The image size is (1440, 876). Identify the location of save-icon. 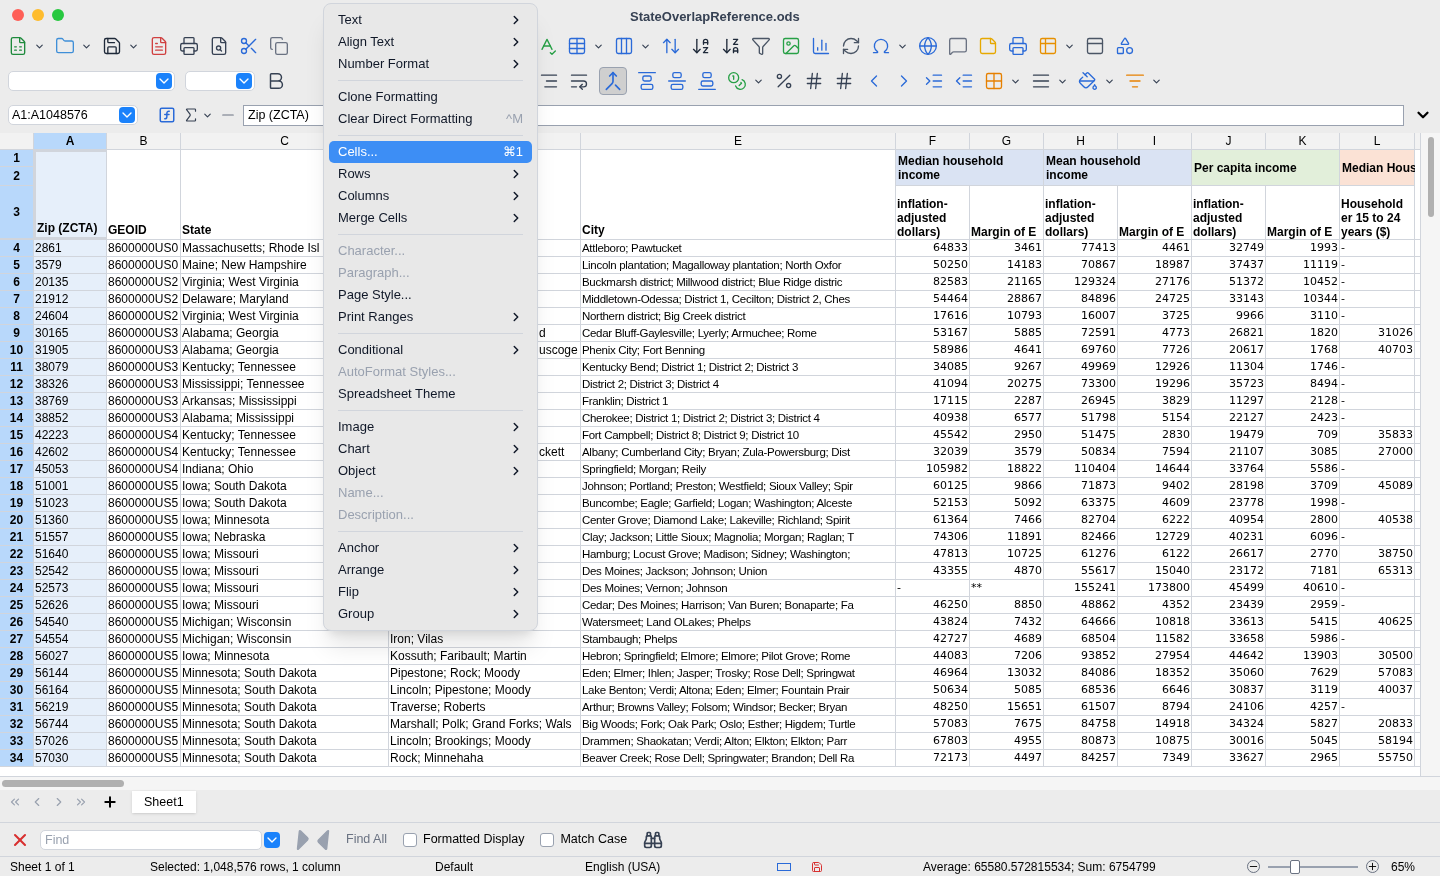
(112, 46).